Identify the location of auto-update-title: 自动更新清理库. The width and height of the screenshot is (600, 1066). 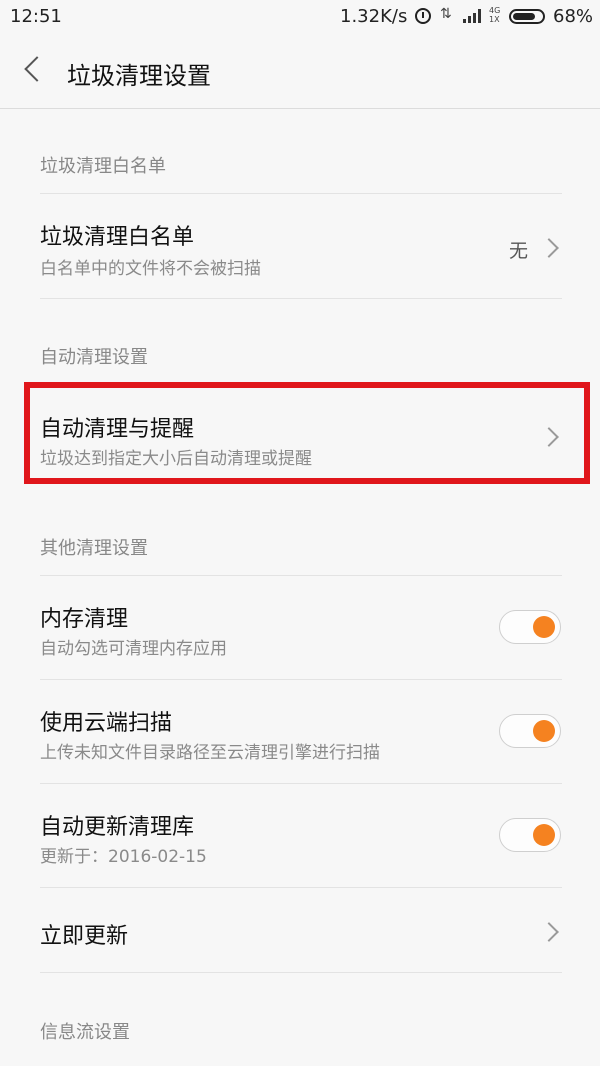
(117, 827).